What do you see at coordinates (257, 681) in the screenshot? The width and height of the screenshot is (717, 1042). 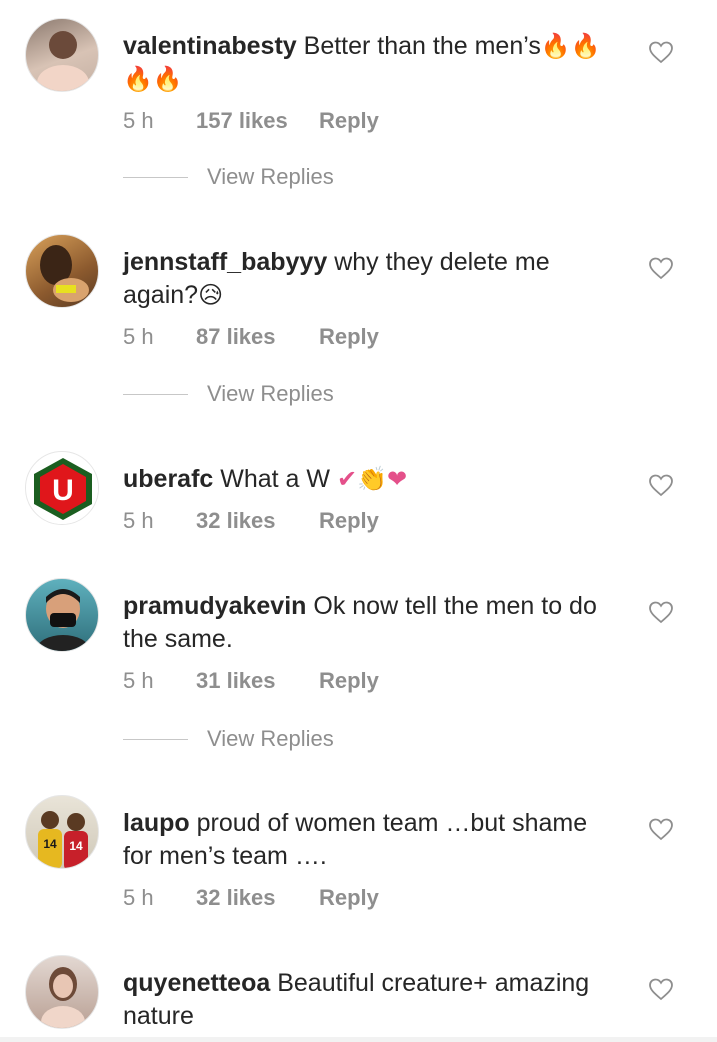 I see `comment-likes: 31 likes` at bounding box center [257, 681].